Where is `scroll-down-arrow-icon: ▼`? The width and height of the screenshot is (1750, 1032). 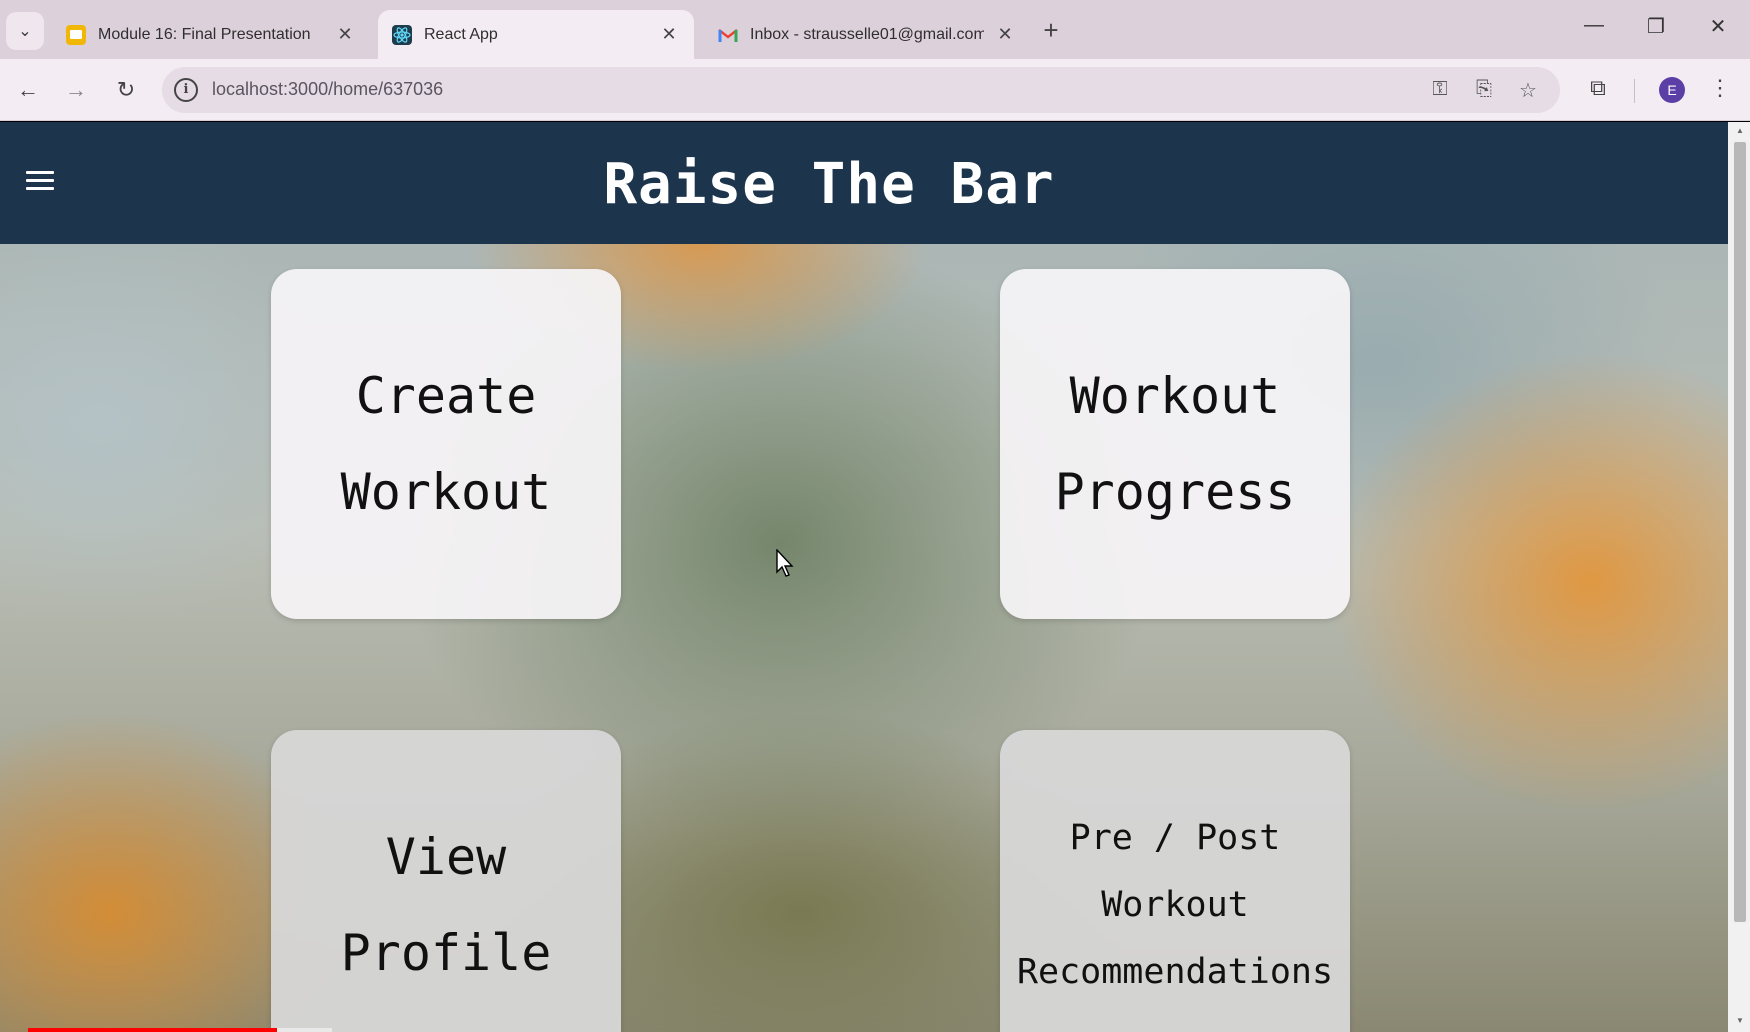 scroll-down-arrow-icon: ▼ is located at coordinates (1740, 1020).